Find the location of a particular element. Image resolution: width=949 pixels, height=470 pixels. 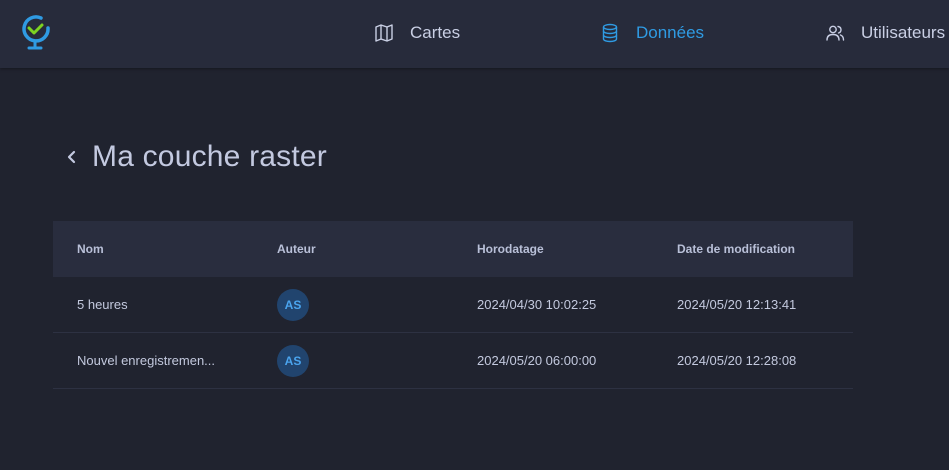

nav-item-utilisateurs: Utilisateurs is located at coordinates (885, 33).